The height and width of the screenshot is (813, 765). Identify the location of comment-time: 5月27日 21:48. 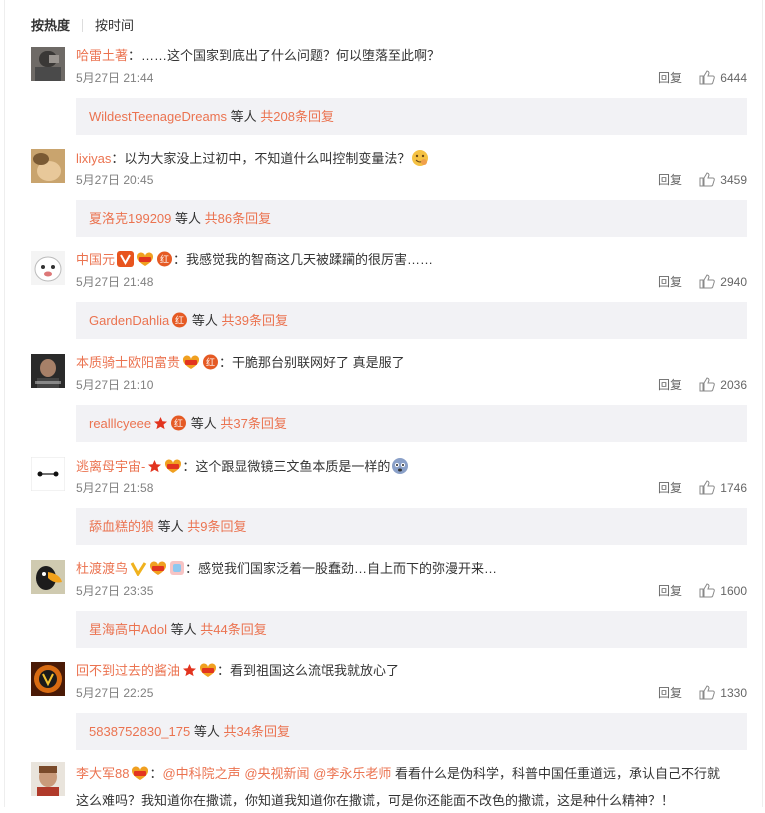
(115, 282).